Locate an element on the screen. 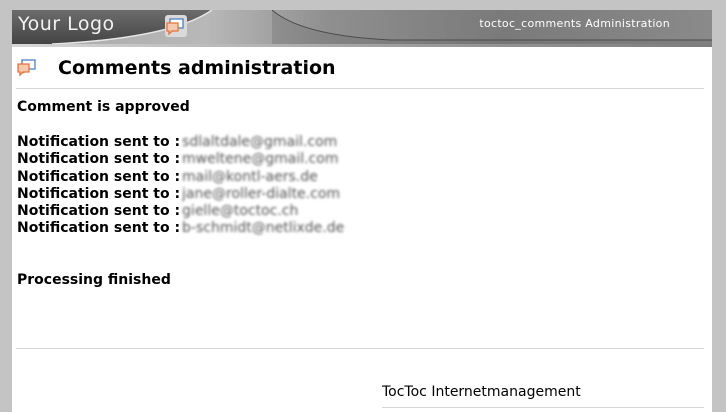 This screenshot has width=726, height=412. page-title: Comments administration is located at coordinates (197, 68).